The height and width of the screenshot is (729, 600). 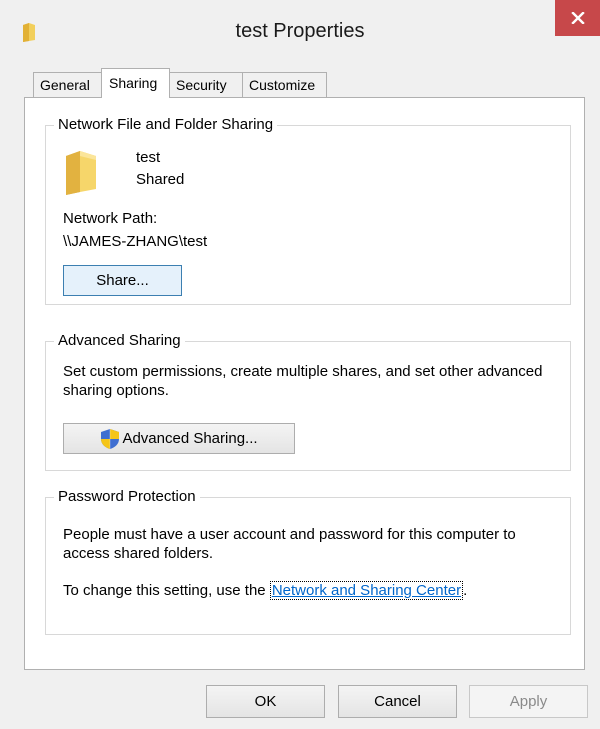 I want to click on apply-button: Apply, so click(x=528, y=701).